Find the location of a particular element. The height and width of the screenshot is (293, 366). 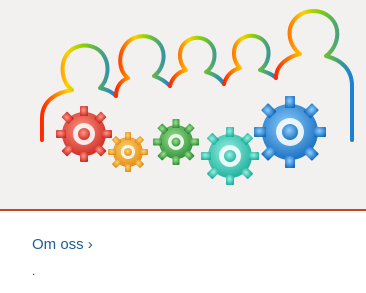

footnote-text: . is located at coordinates (34, 271).